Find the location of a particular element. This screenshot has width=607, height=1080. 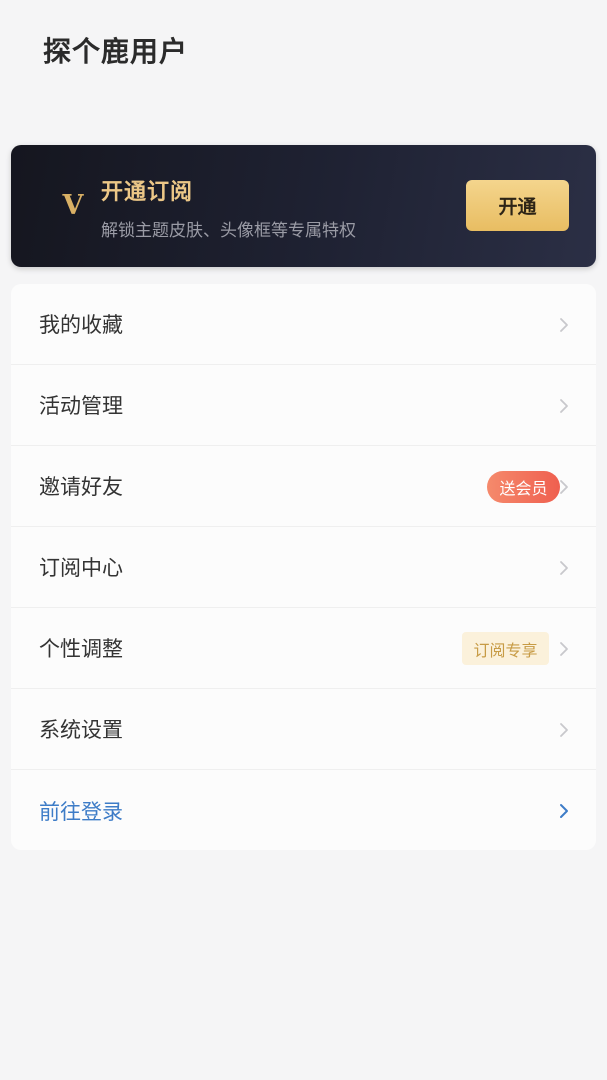

menu-item-subscription-center: 订阅中心 is located at coordinates (303, 567).